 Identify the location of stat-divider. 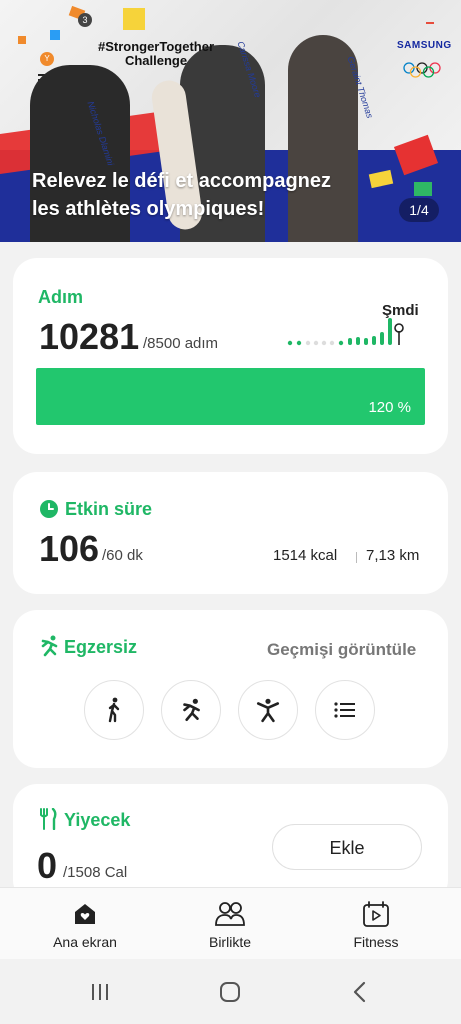
(356, 557).